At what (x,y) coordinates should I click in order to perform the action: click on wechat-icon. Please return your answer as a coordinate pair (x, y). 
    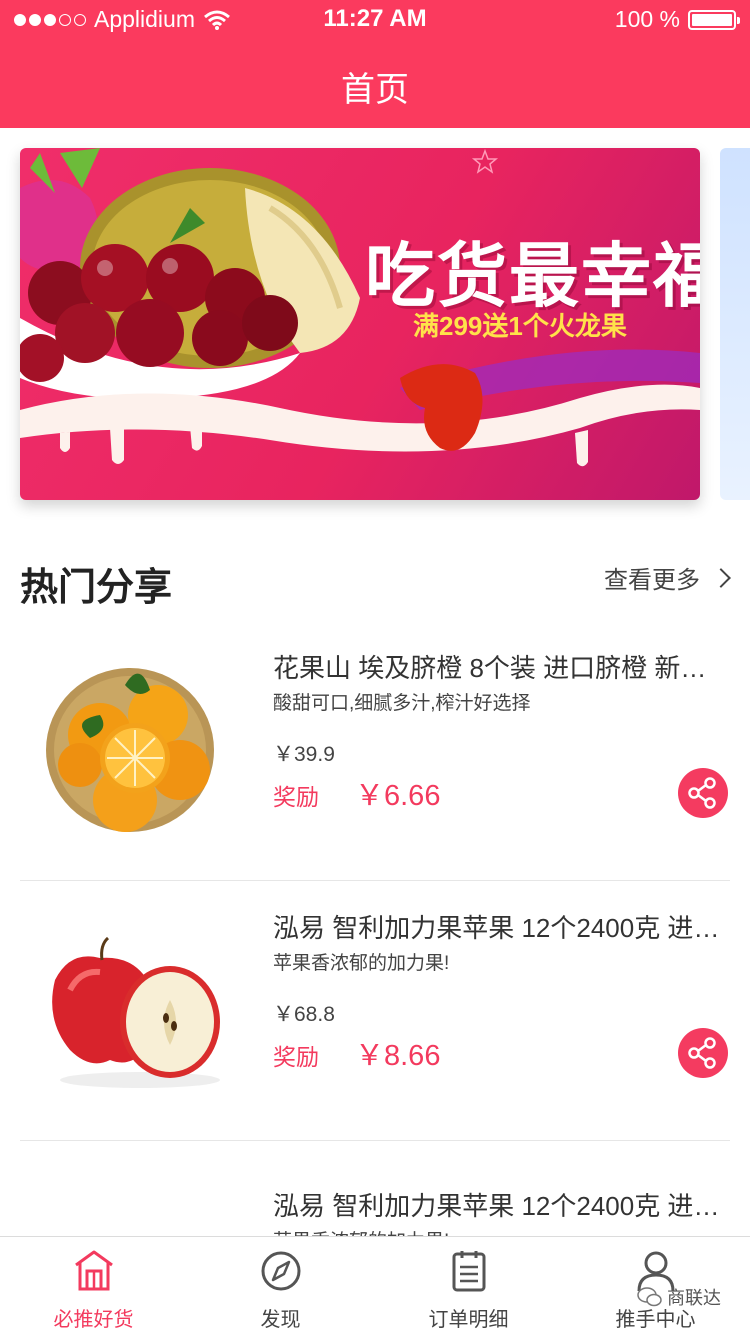
    Looking at the image, I should click on (649, 1297).